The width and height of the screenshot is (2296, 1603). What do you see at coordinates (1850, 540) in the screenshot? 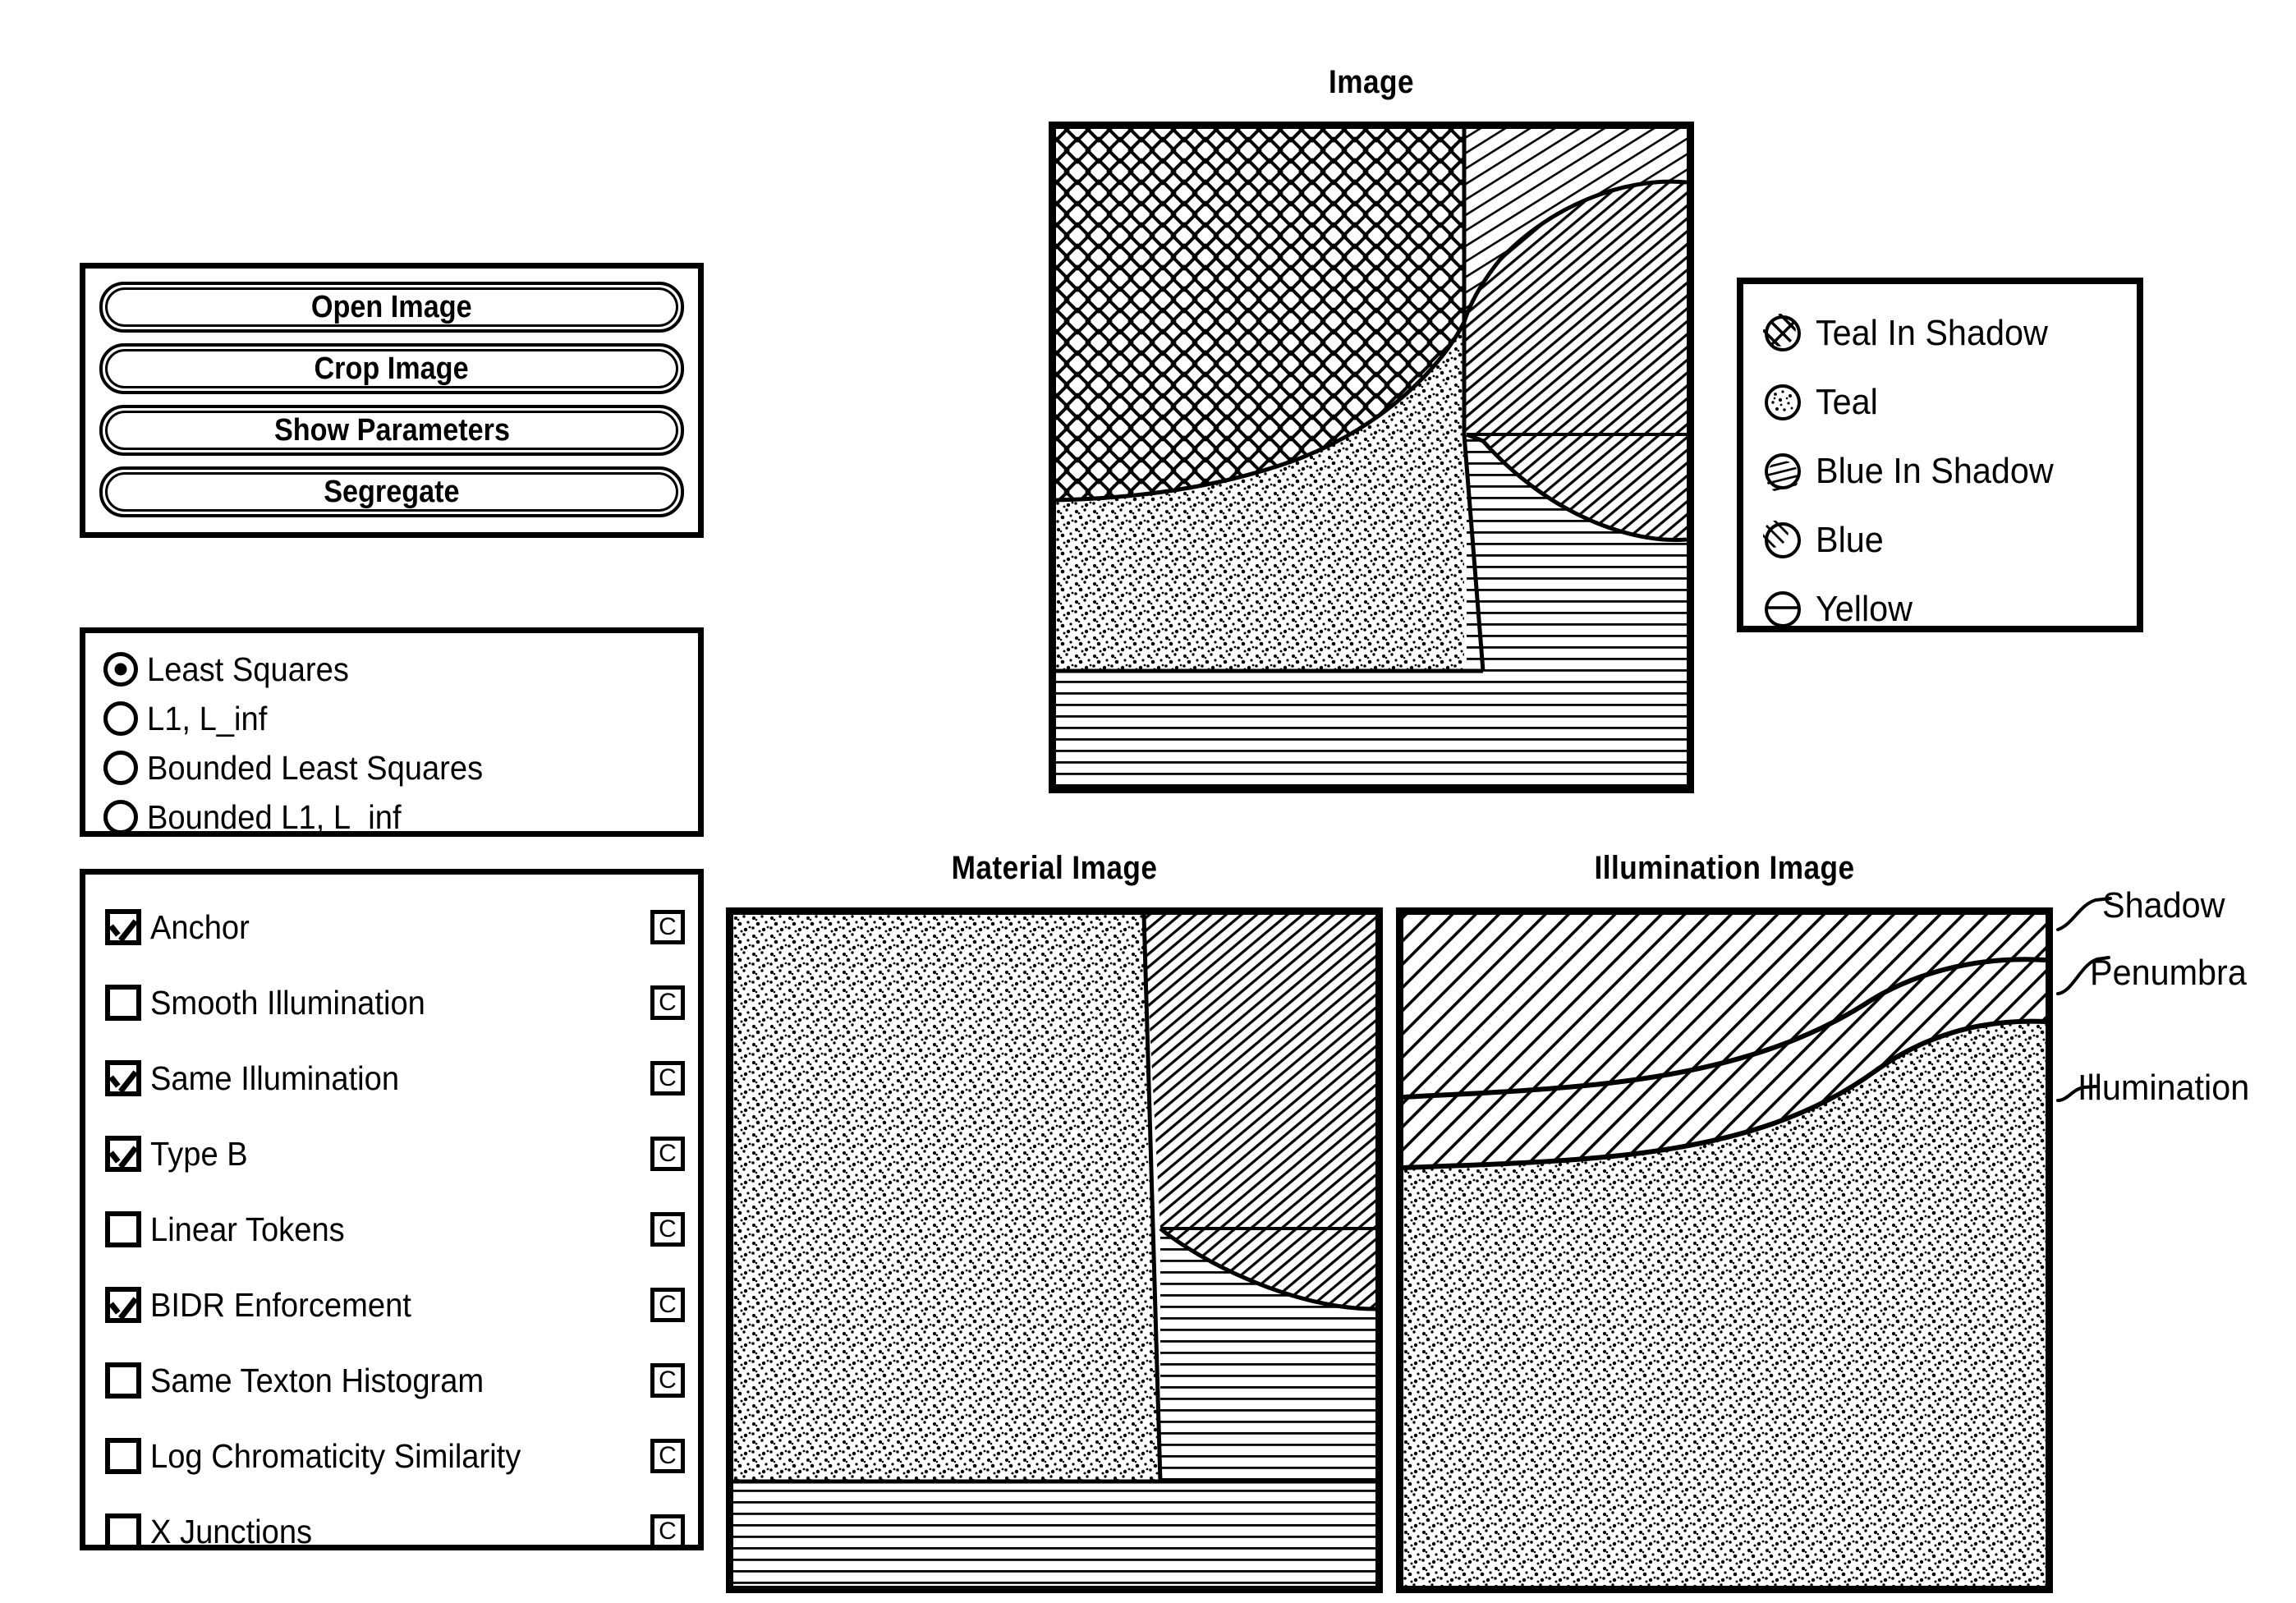
I see `legend-label: Blue` at bounding box center [1850, 540].